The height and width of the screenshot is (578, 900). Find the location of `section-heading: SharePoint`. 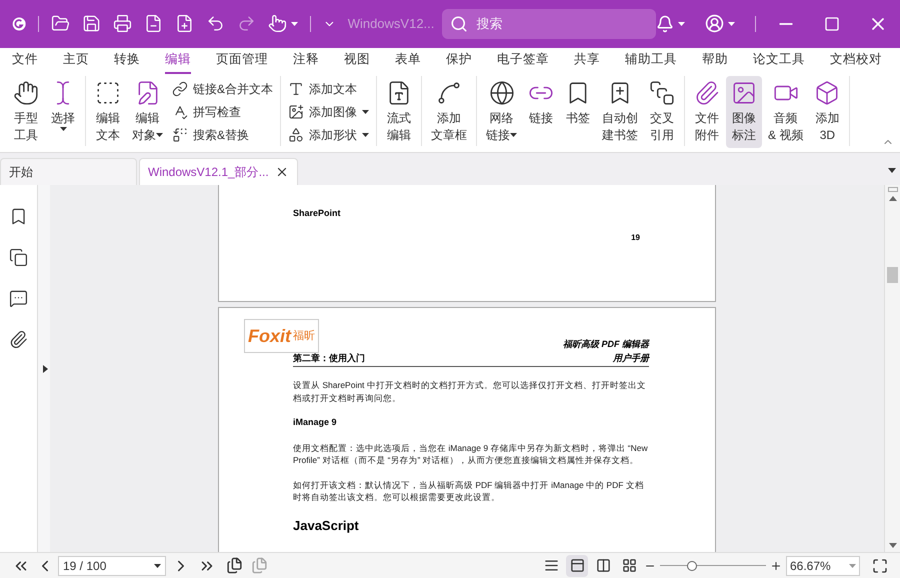

section-heading: SharePoint is located at coordinates (317, 213).